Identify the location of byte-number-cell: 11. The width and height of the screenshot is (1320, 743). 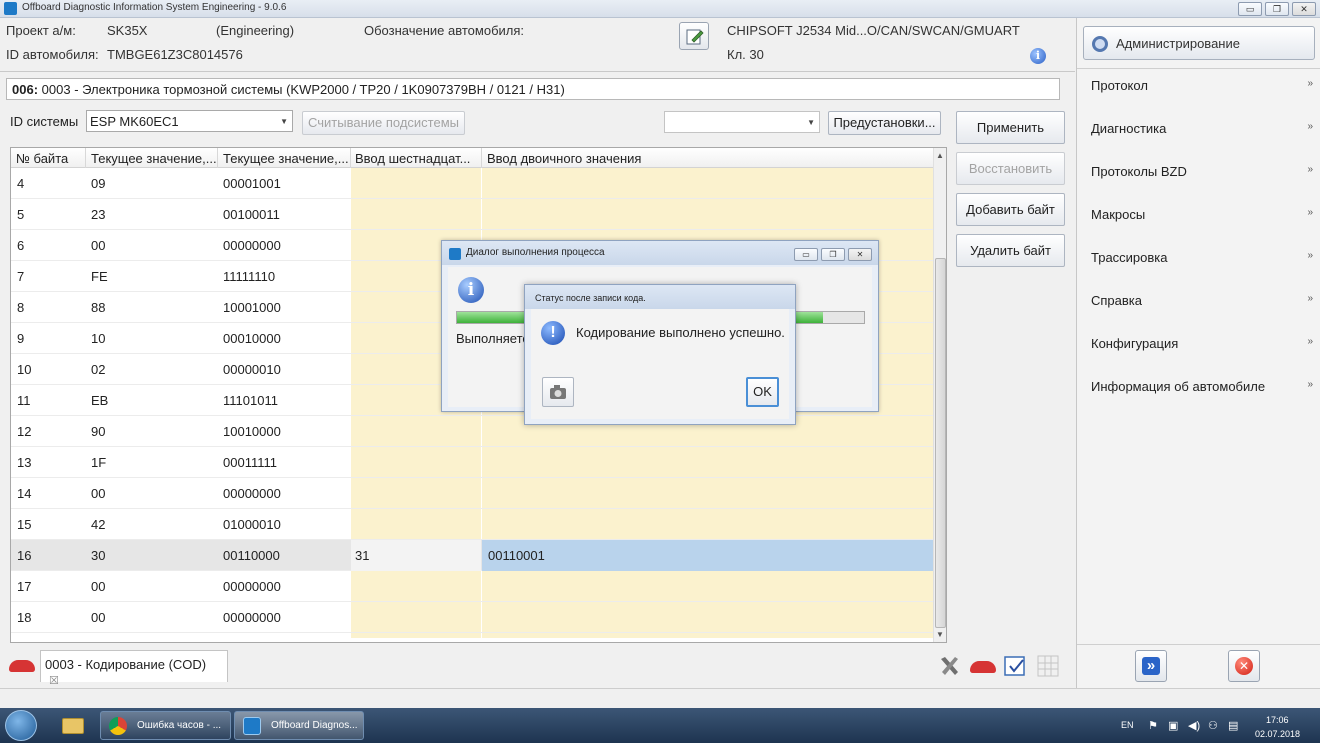
(24, 400).